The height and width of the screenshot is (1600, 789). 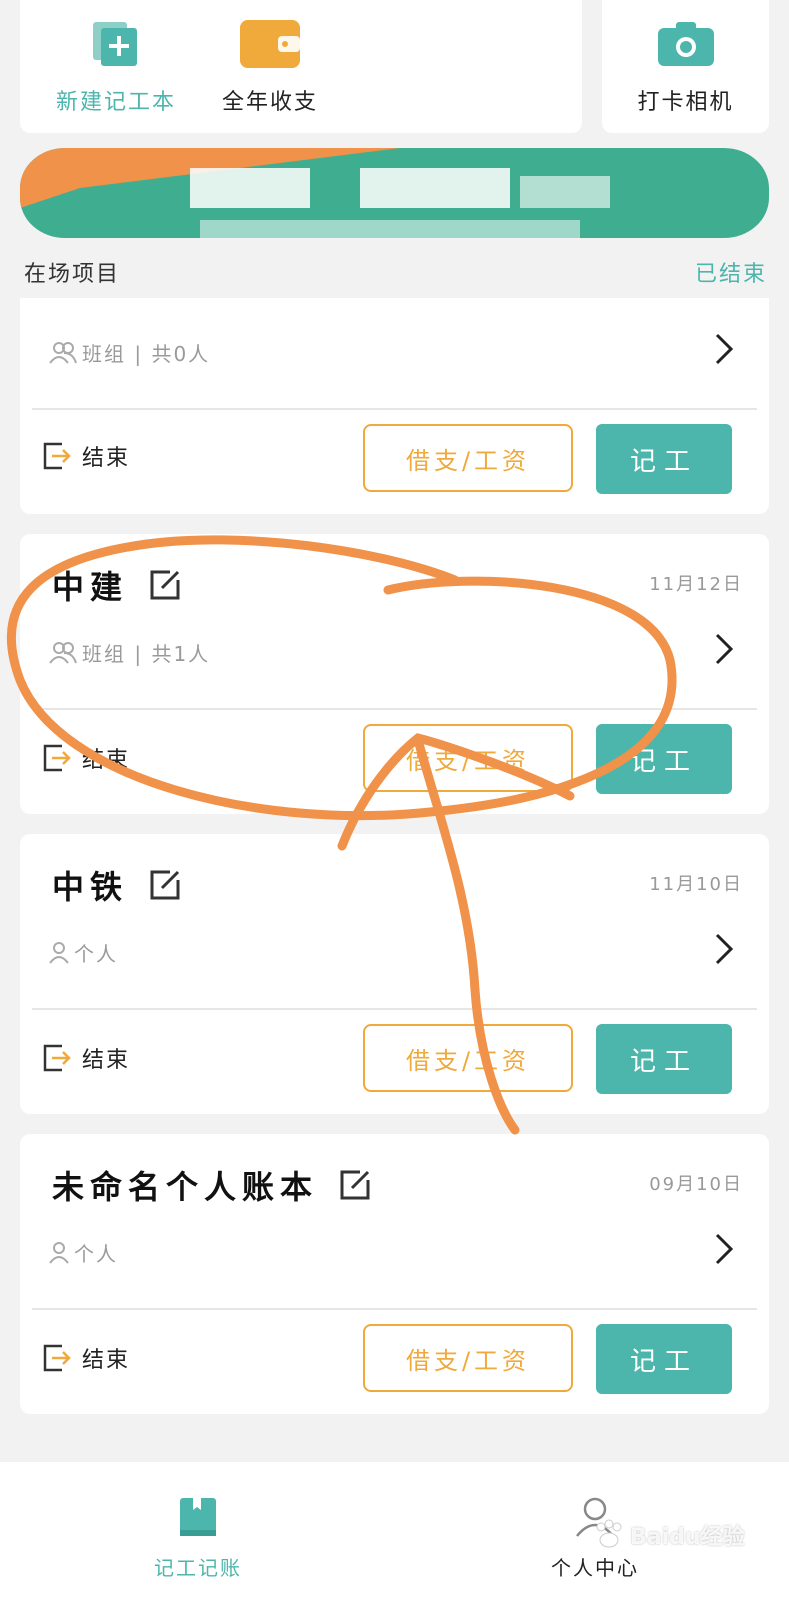 What do you see at coordinates (116, 44) in the screenshot?
I see `add-book-icon` at bounding box center [116, 44].